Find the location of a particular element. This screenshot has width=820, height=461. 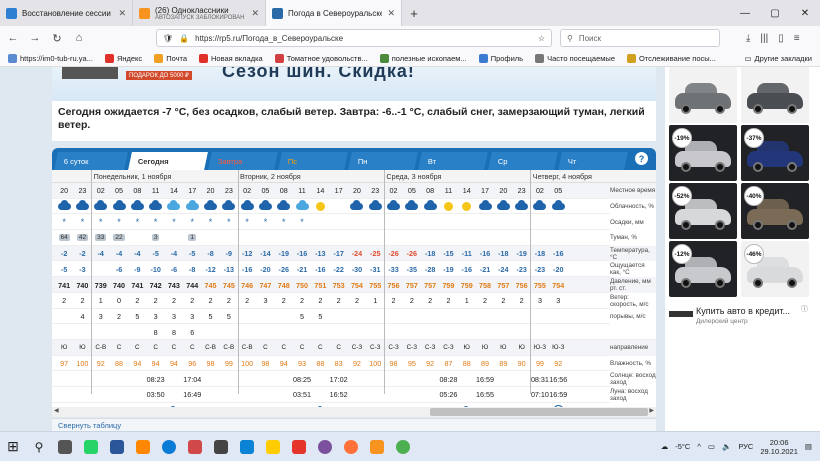

downloads-icon: ⤓ is located at coordinates (748, 38).